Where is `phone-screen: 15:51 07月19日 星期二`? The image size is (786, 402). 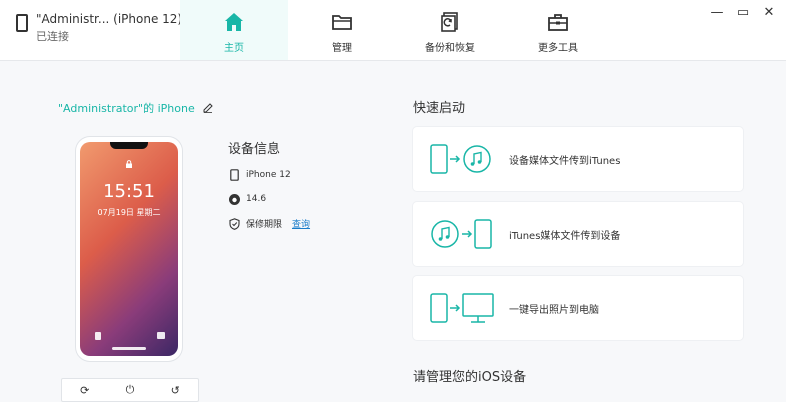
phone-screen: 15:51 07月19日 星期二 is located at coordinates (129, 249).